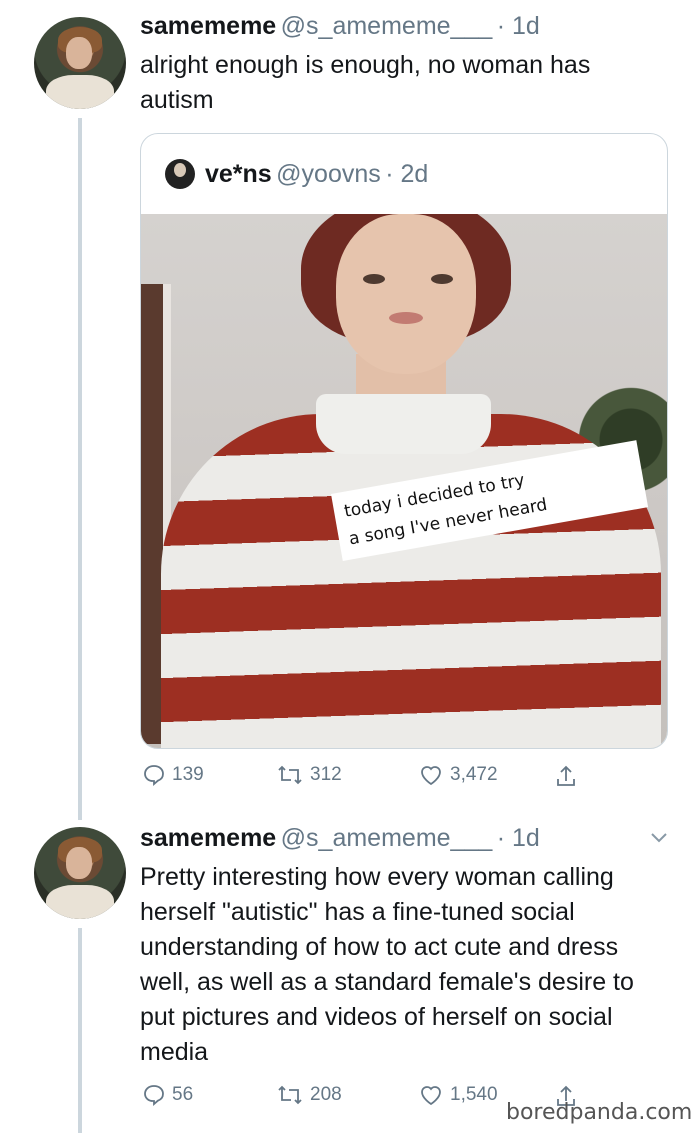 This screenshot has height=1133, width=700. I want to click on retweet-count: 312, so click(326, 774).